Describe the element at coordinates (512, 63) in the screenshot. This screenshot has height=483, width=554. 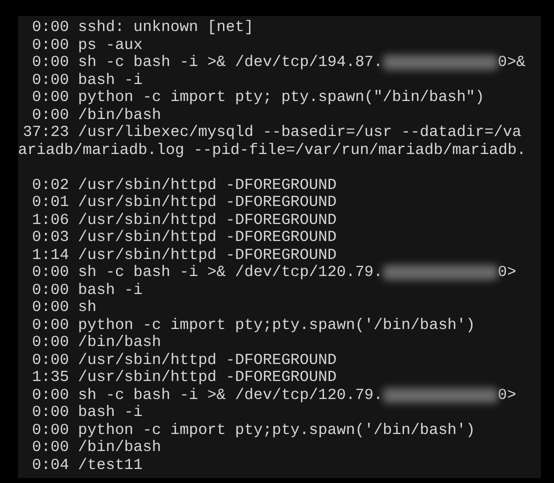
I see `process-command: 0>&` at that location.